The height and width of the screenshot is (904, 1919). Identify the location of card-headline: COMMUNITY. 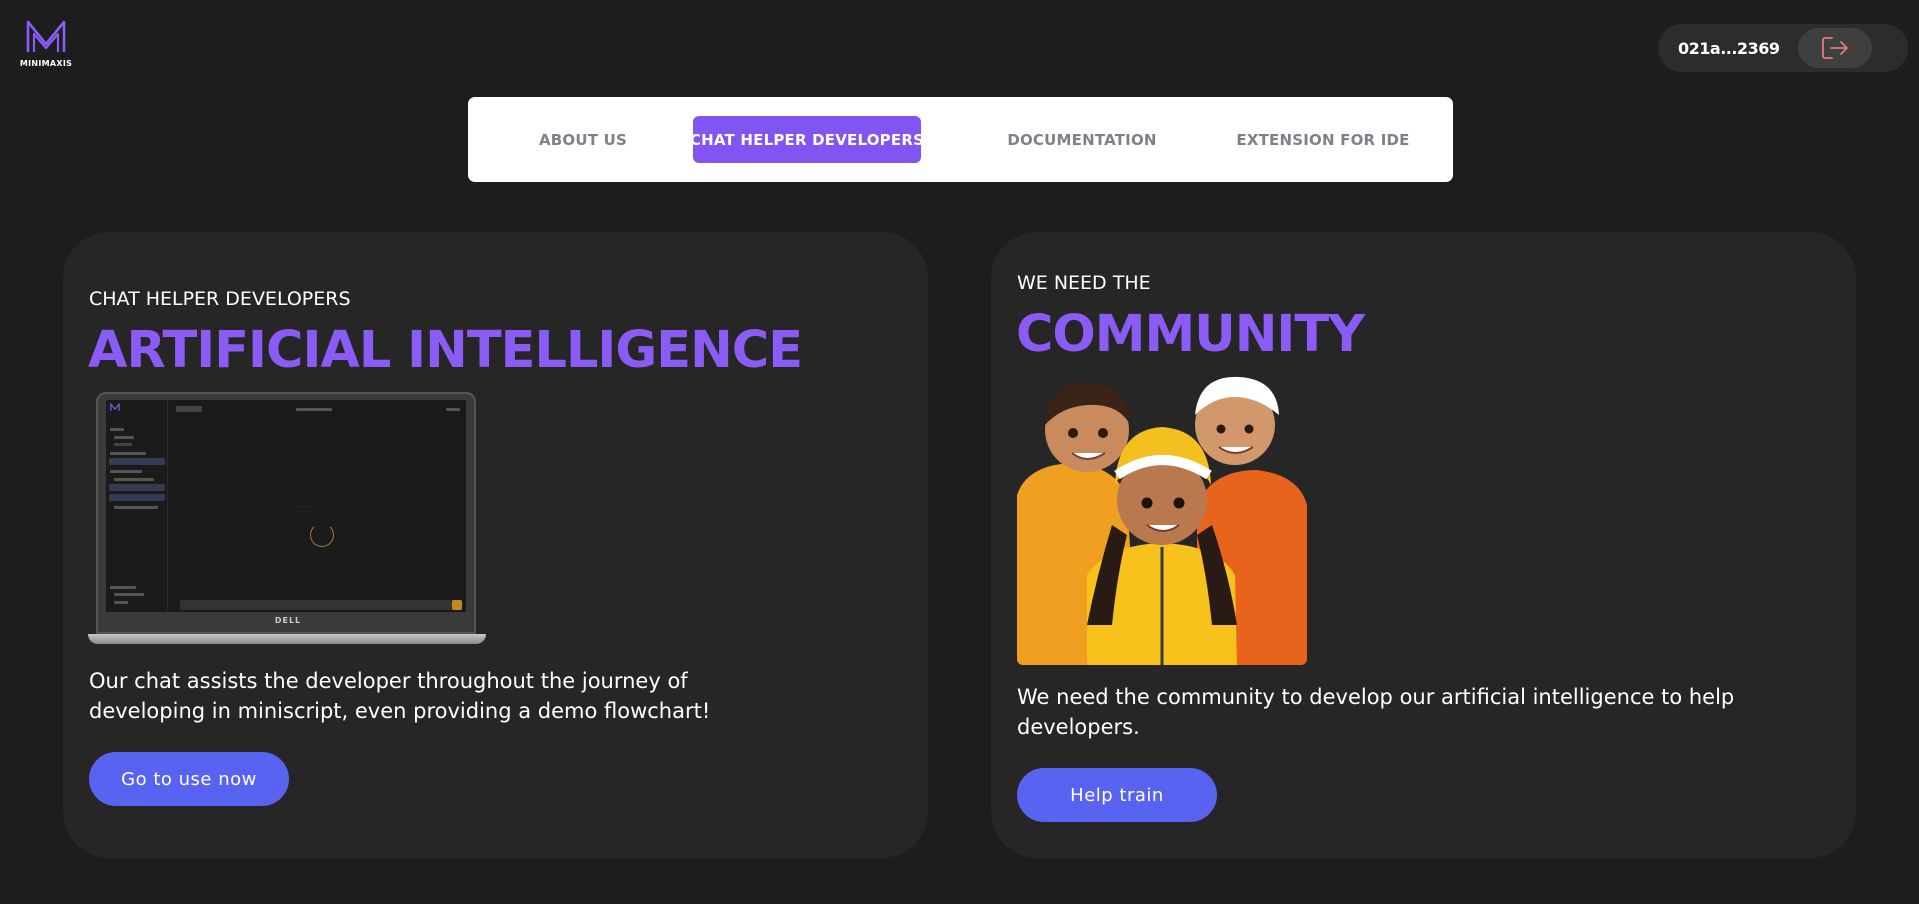
(1190, 334).